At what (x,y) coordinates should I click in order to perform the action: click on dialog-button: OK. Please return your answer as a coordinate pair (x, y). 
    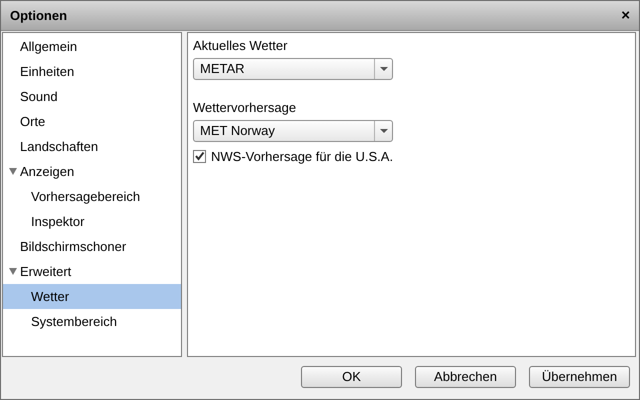
    Looking at the image, I should click on (351, 377).